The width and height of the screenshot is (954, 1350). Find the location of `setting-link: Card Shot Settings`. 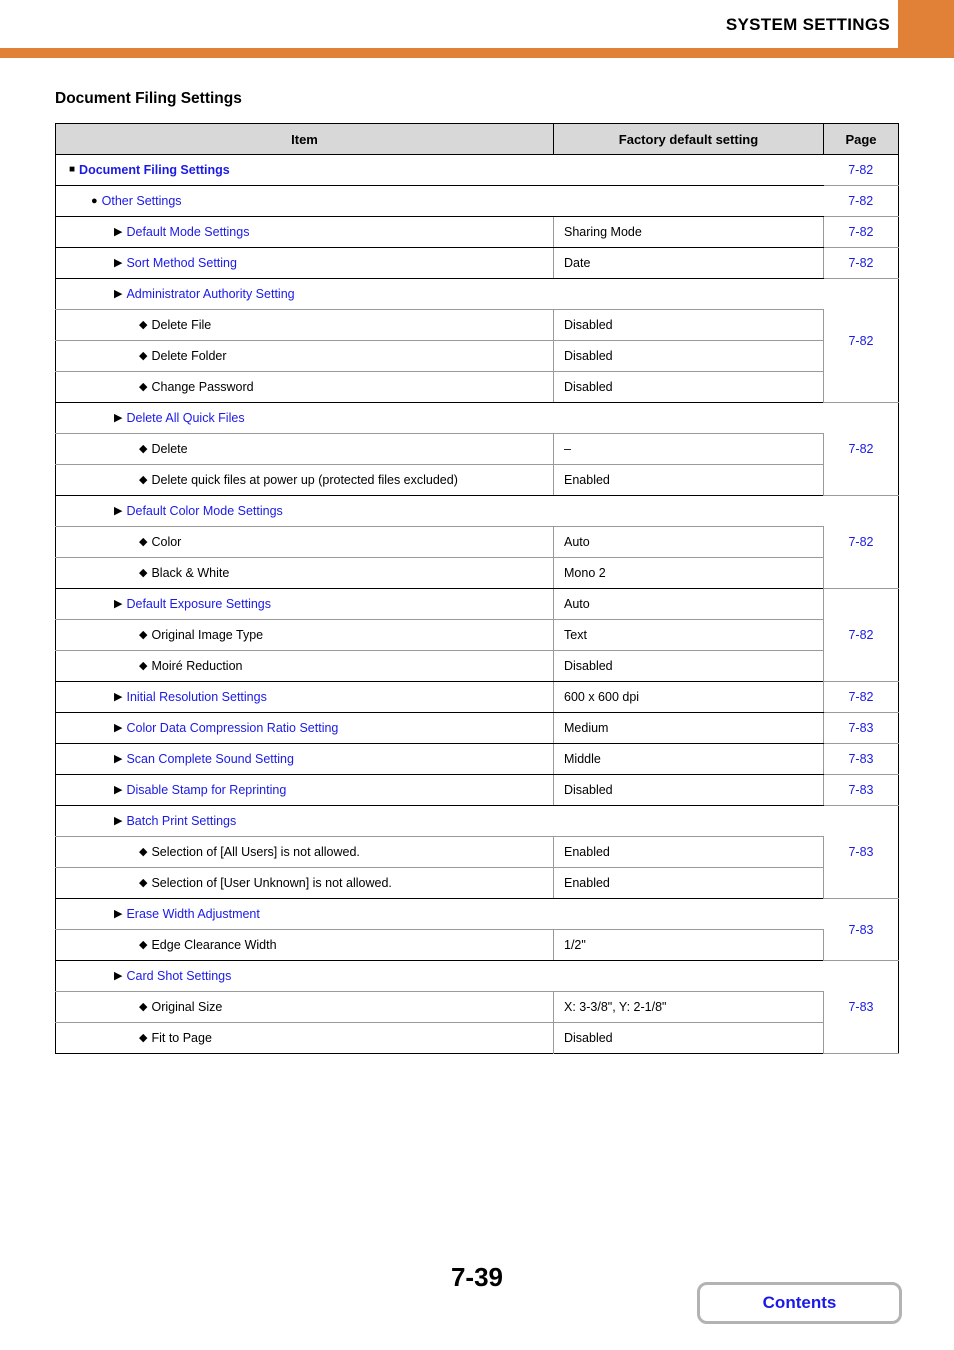

setting-link: Card Shot Settings is located at coordinates (178, 976).